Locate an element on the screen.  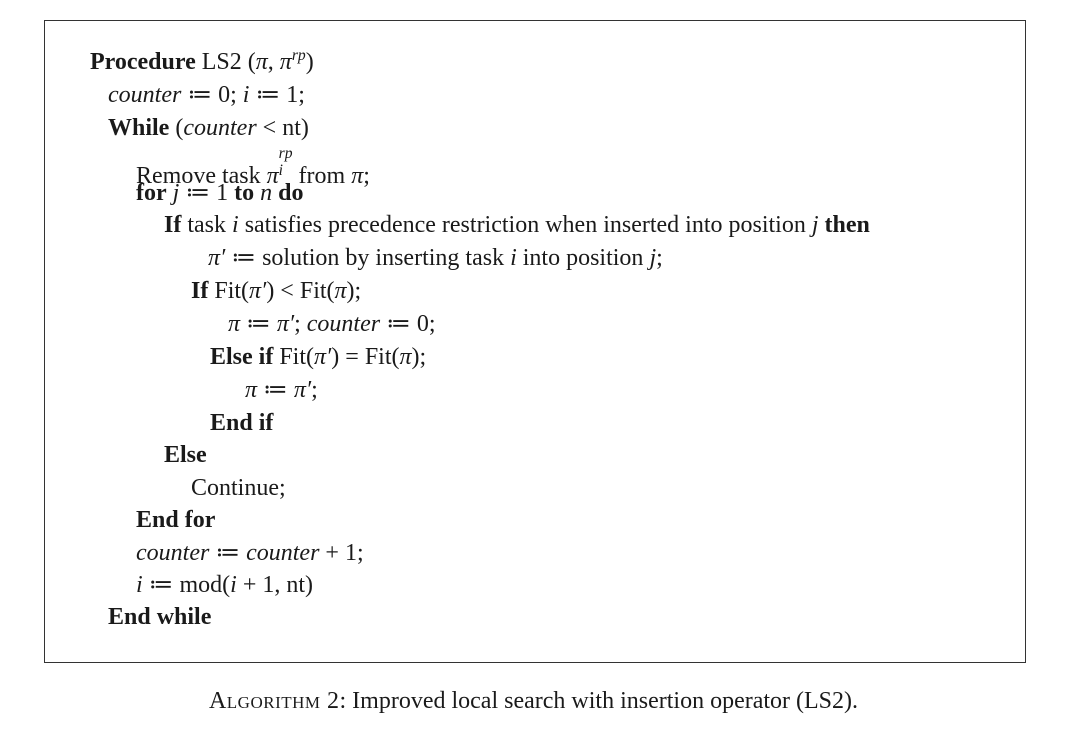
continue-text: Continue; is located at coordinates (238, 488).